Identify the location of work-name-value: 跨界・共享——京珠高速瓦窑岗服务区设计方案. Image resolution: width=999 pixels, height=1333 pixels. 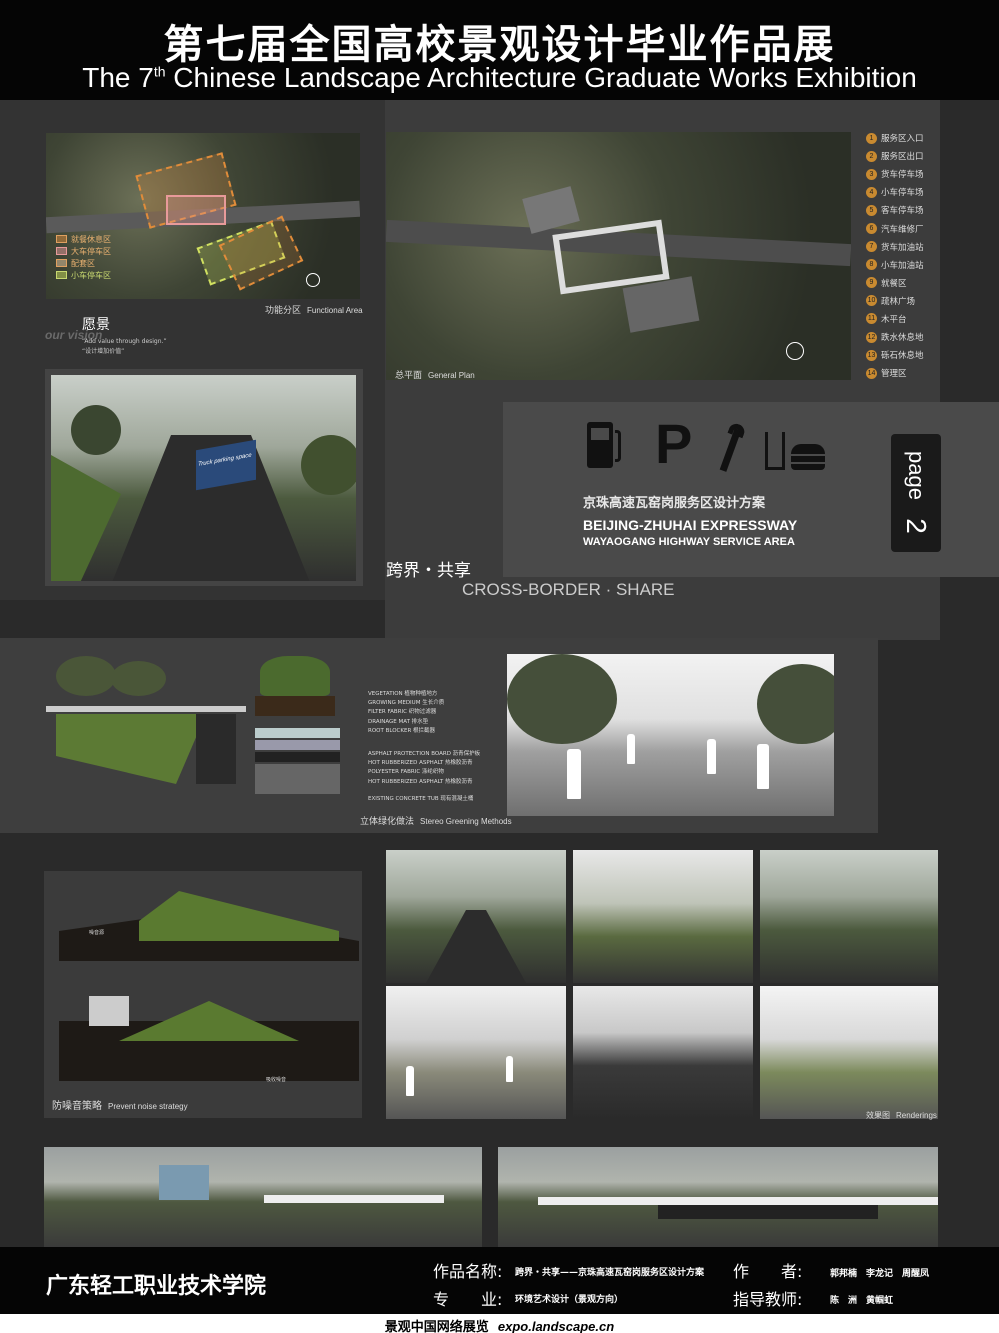
(610, 1273).